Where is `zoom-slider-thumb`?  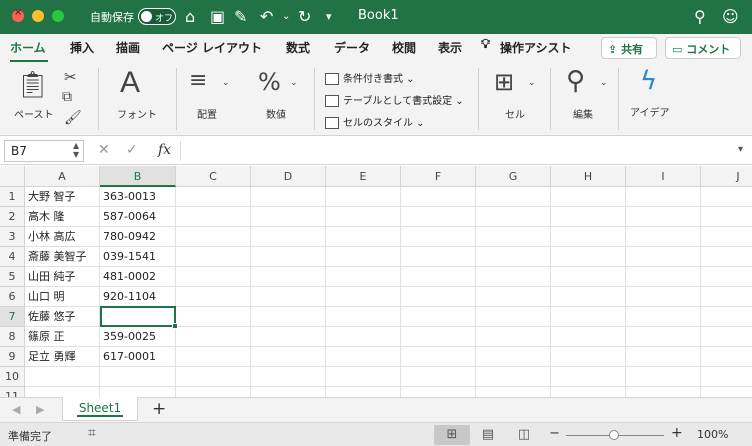
zoom-slider-thumb is located at coordinates (614, 435).